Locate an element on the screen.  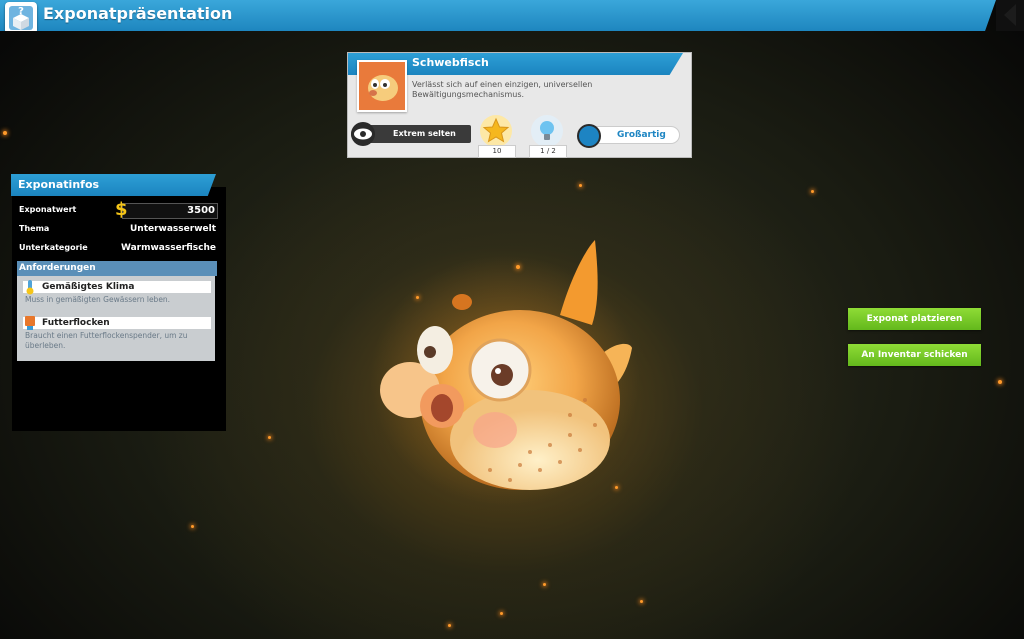
quality-dot-icon is located at coordinates (589, 136).